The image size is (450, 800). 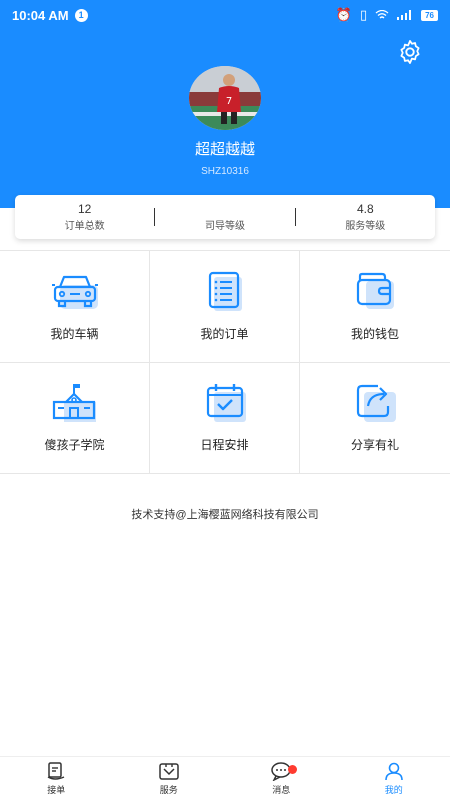 I want to click on stat-value: 4.8, so click(x=365, y=209).